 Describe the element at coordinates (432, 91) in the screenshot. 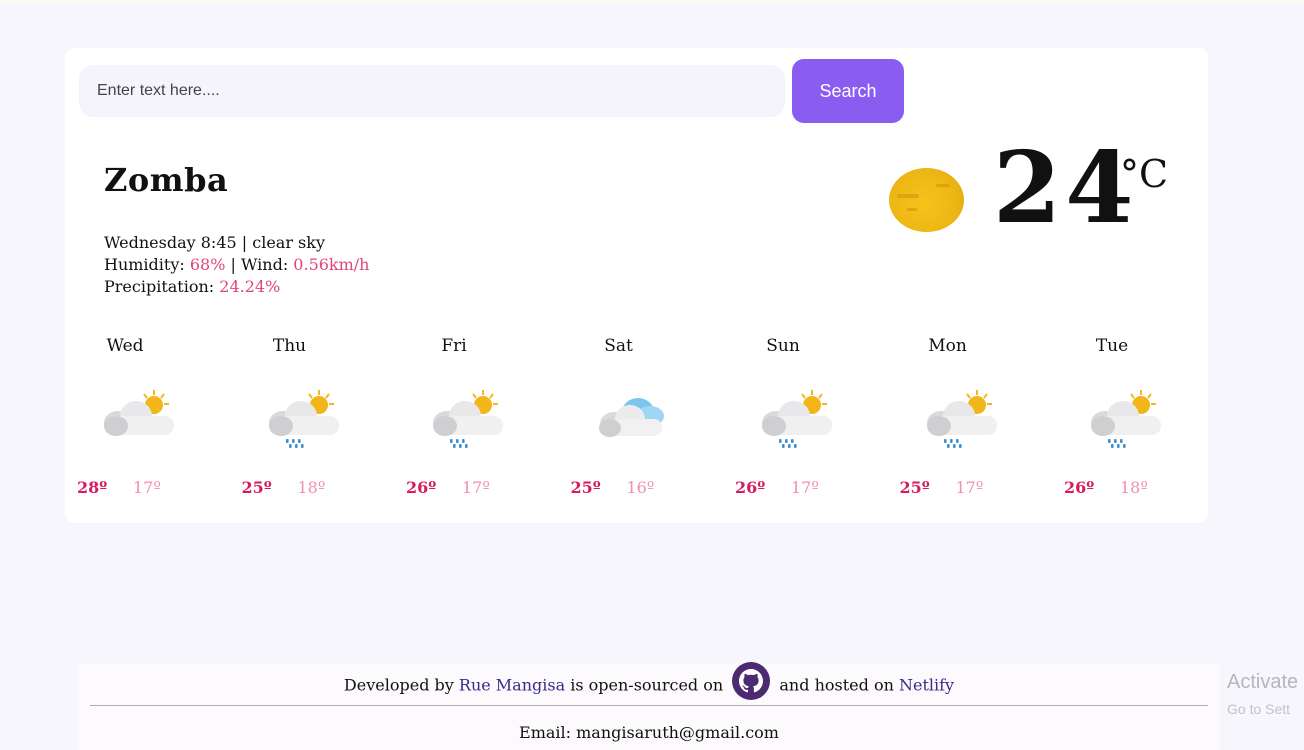

I see `search-input` at that location.